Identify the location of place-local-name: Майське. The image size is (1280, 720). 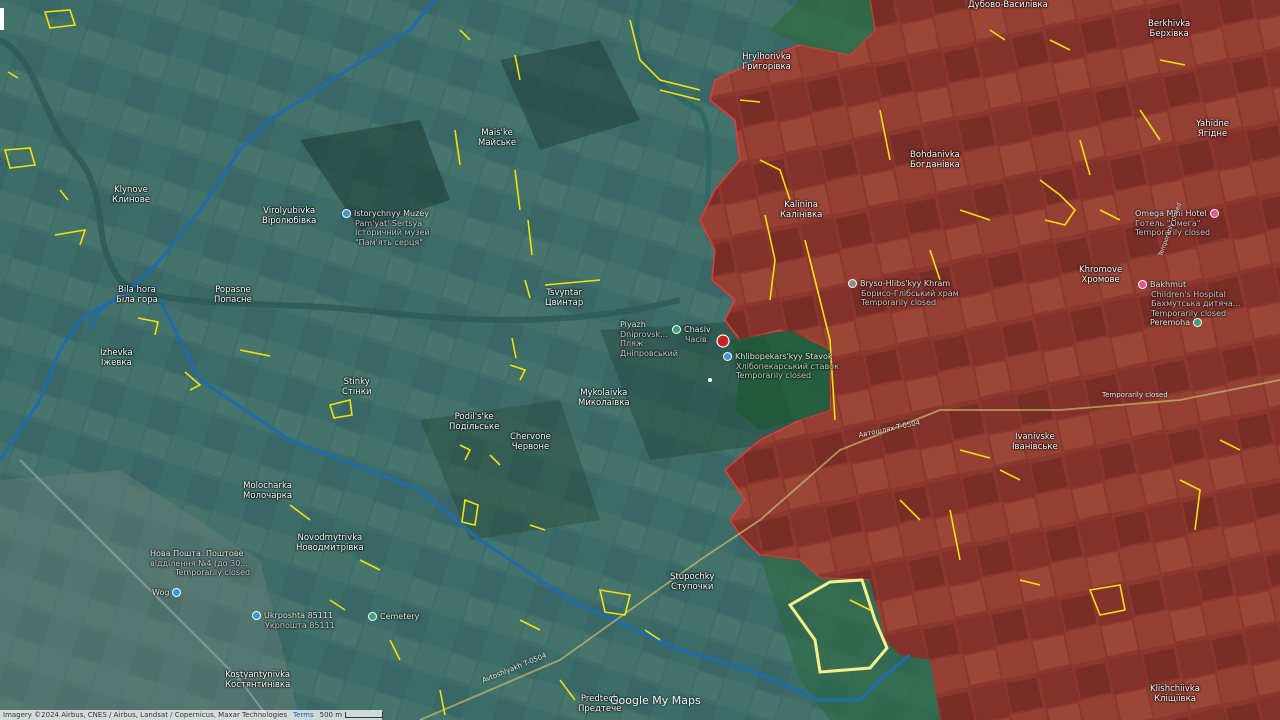
(497, 143).